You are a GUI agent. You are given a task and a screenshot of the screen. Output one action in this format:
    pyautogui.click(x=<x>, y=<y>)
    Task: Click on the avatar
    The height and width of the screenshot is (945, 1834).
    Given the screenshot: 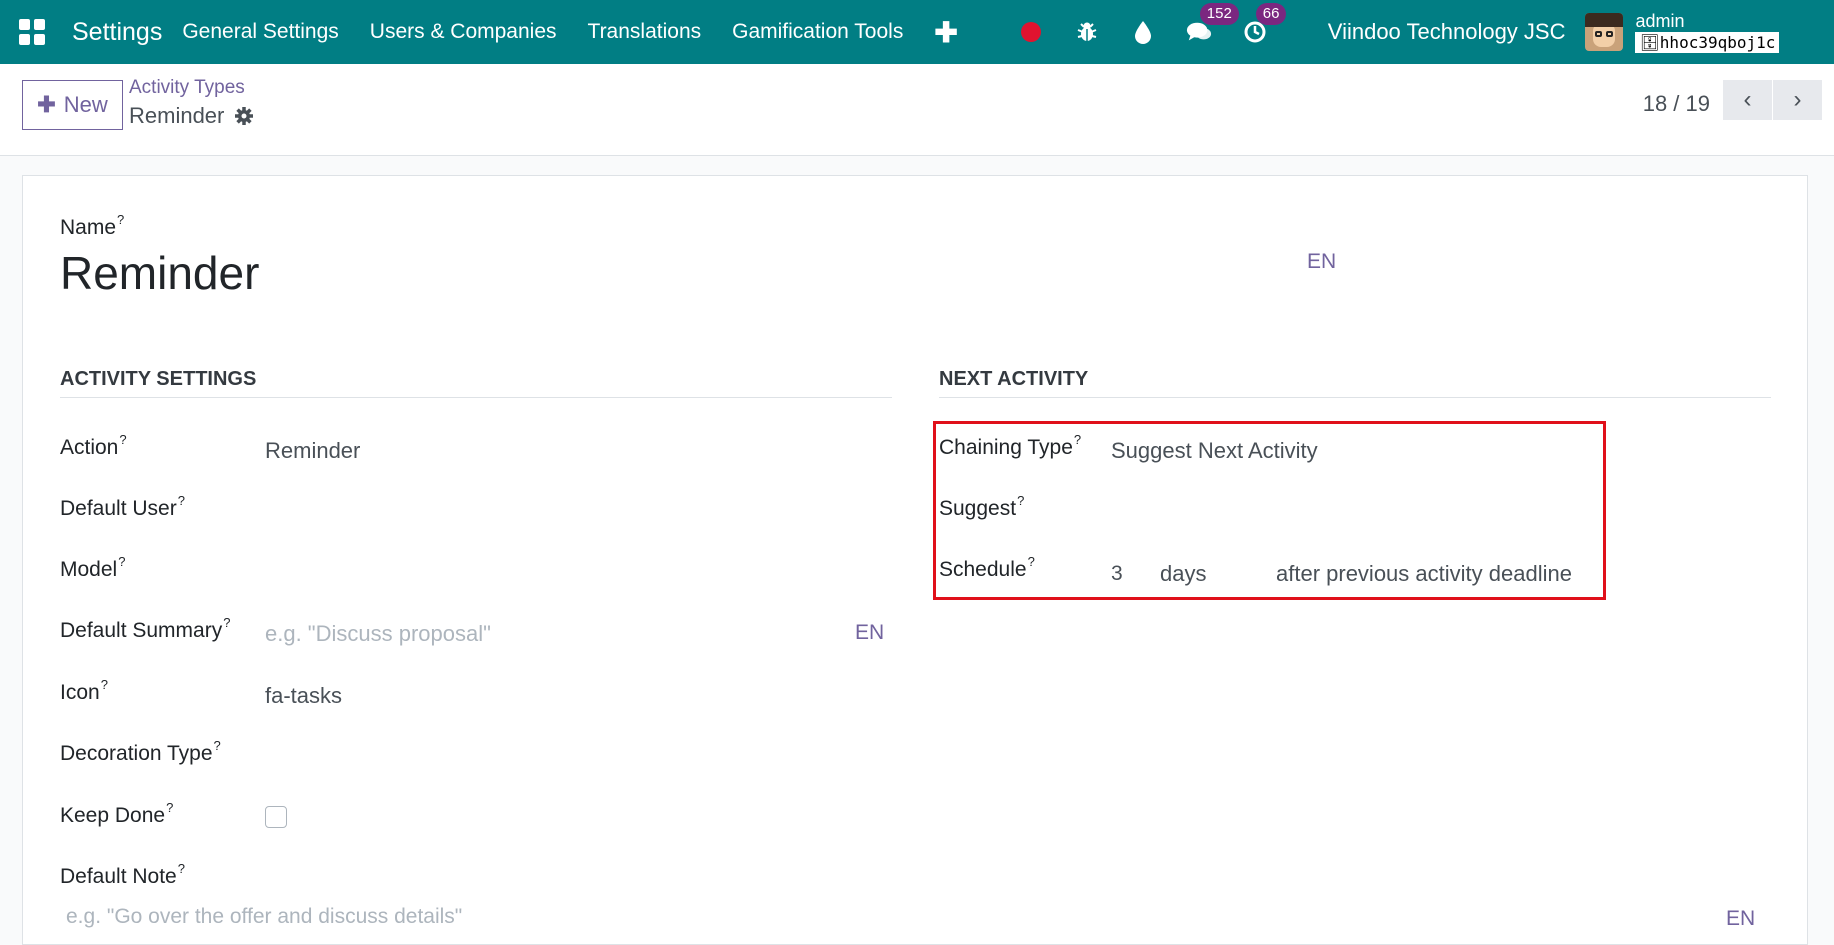 What is the action you would take?
    pyautogui.click(x=1604, y=32)
    